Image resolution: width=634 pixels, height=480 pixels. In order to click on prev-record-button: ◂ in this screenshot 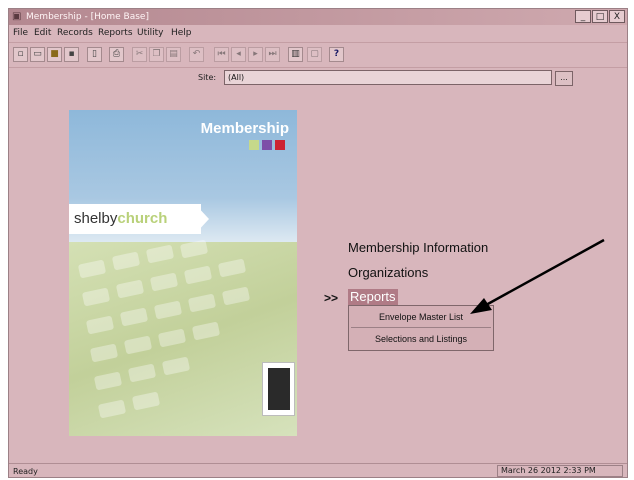, I will do `click(238, 54)`.